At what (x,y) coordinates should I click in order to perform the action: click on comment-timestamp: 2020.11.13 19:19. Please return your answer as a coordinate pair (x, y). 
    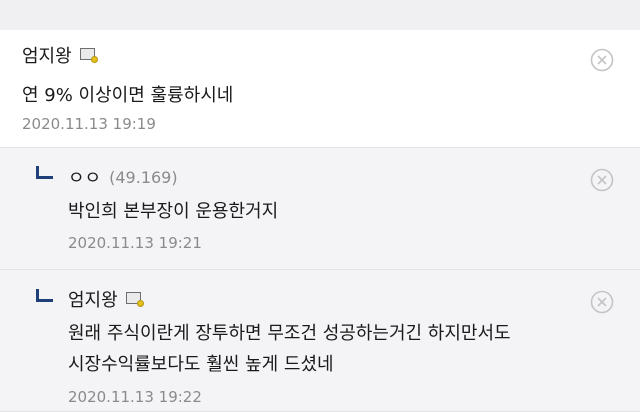
    Looking at the image, I should click on (89, 124).